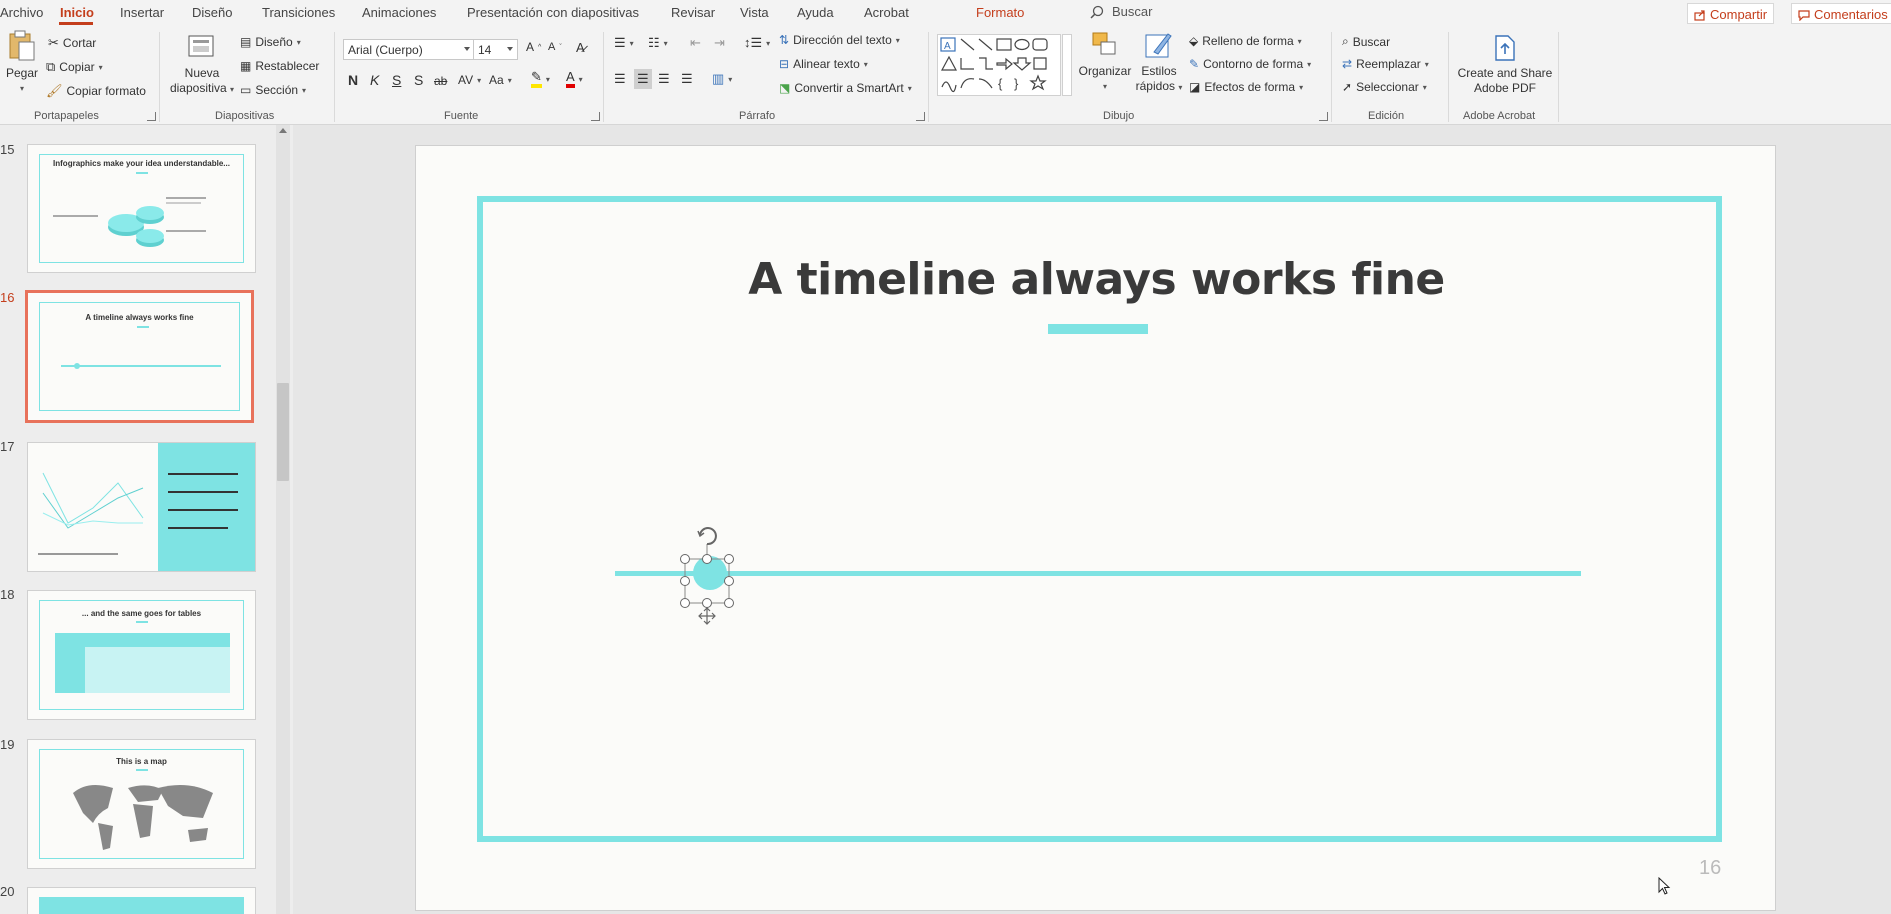 The height and width of the screenshot is (914, 1891). Describe the element at coordinates (93, 500) in the screenshot. I see `line-chart-icon` at that location.